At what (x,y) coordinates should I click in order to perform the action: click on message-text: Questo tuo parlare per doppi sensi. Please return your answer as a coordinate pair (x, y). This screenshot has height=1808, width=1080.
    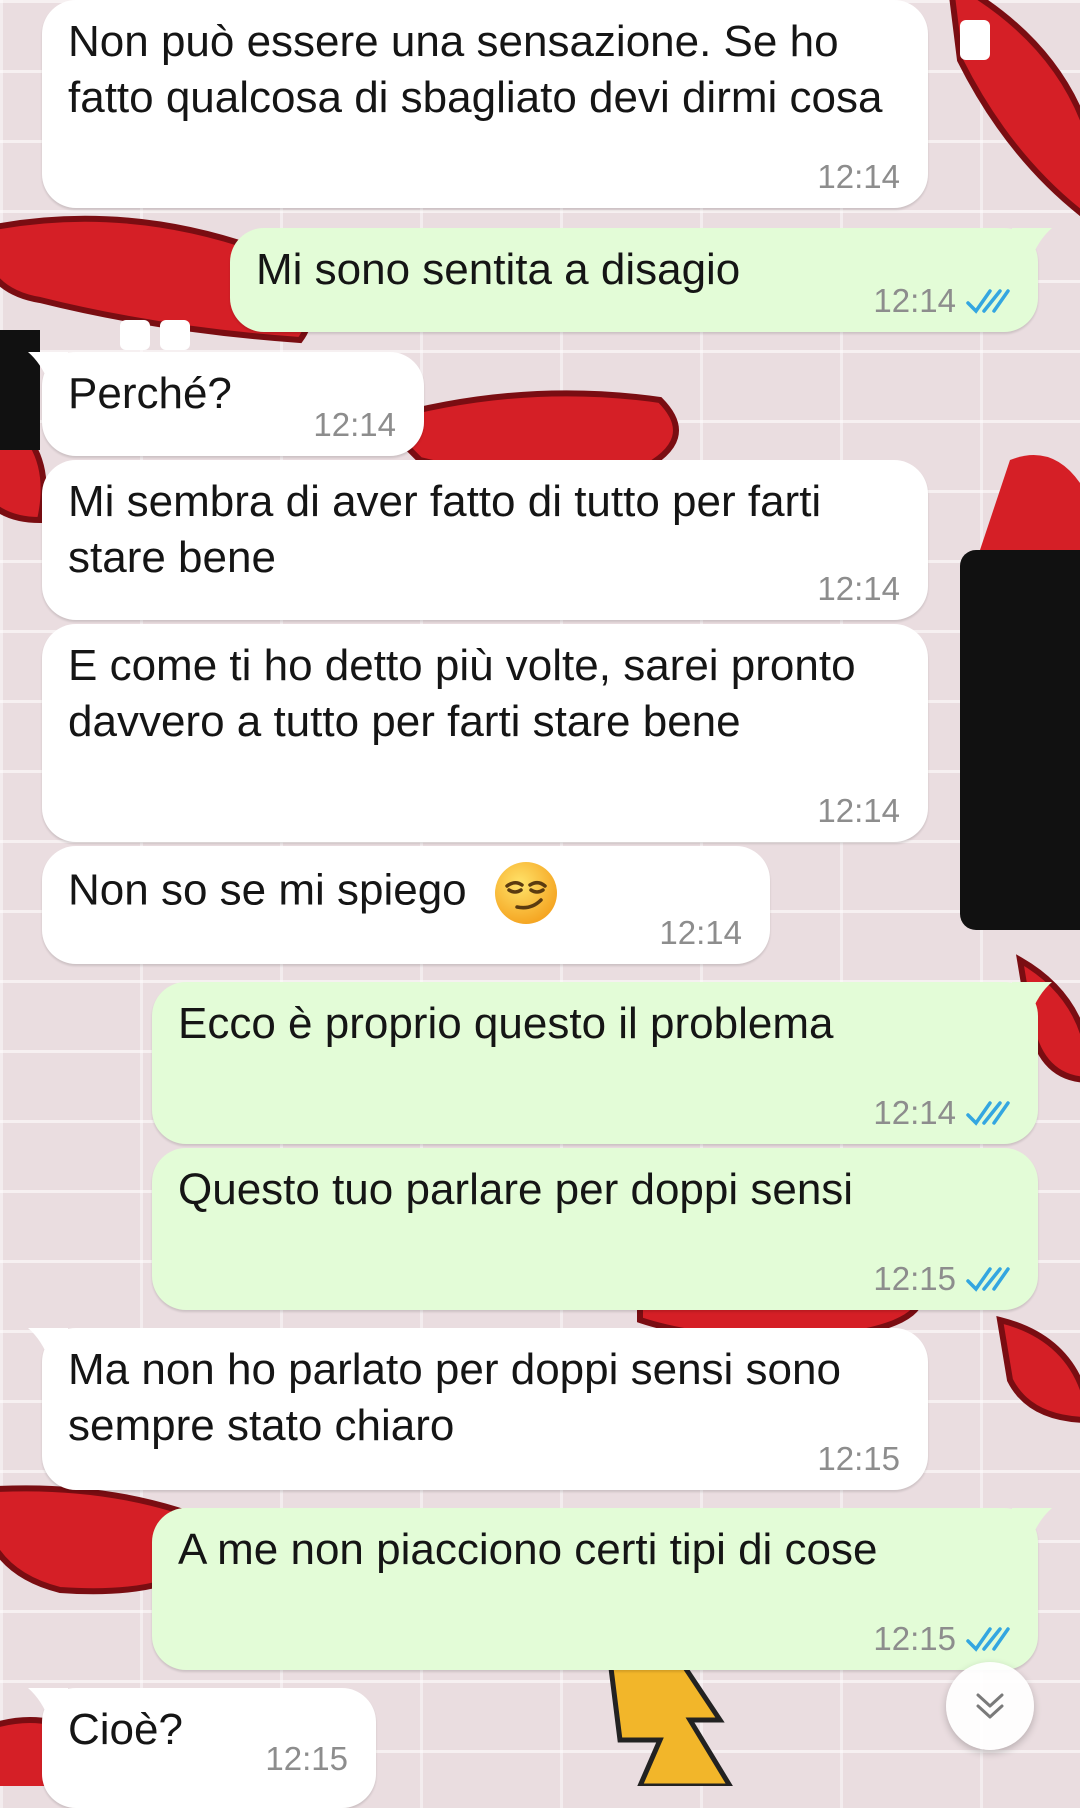
    Looking at the image, I should click on (516, 1189).